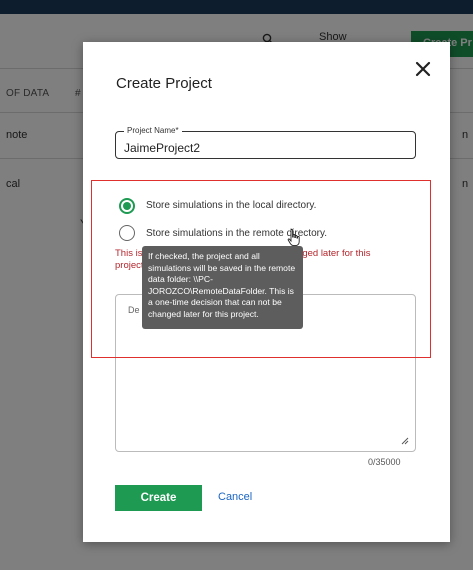 This screenshot has width=473, height=570. I want to click on create-button: Create, so click(158, 498).